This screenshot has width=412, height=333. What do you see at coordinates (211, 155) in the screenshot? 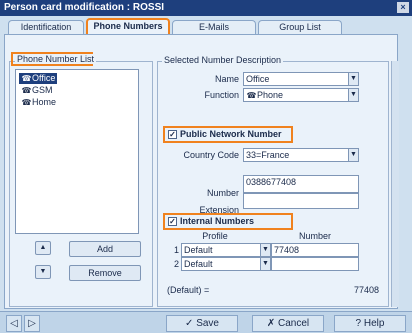
I see `country-code-label: Country Code` at bounding box center [211, 155].